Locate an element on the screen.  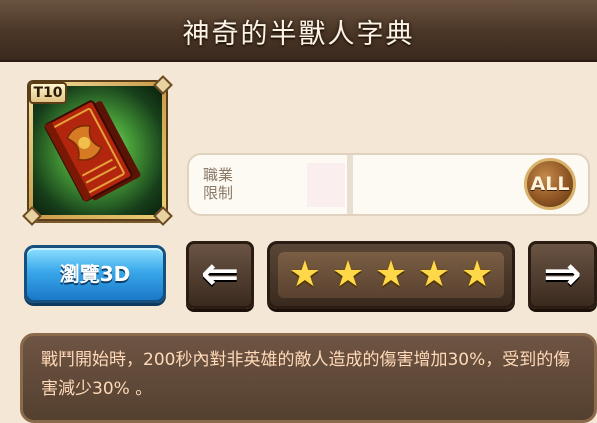
title-bar: 神奇的半獸人字典 is located at coordinates (298, 30).